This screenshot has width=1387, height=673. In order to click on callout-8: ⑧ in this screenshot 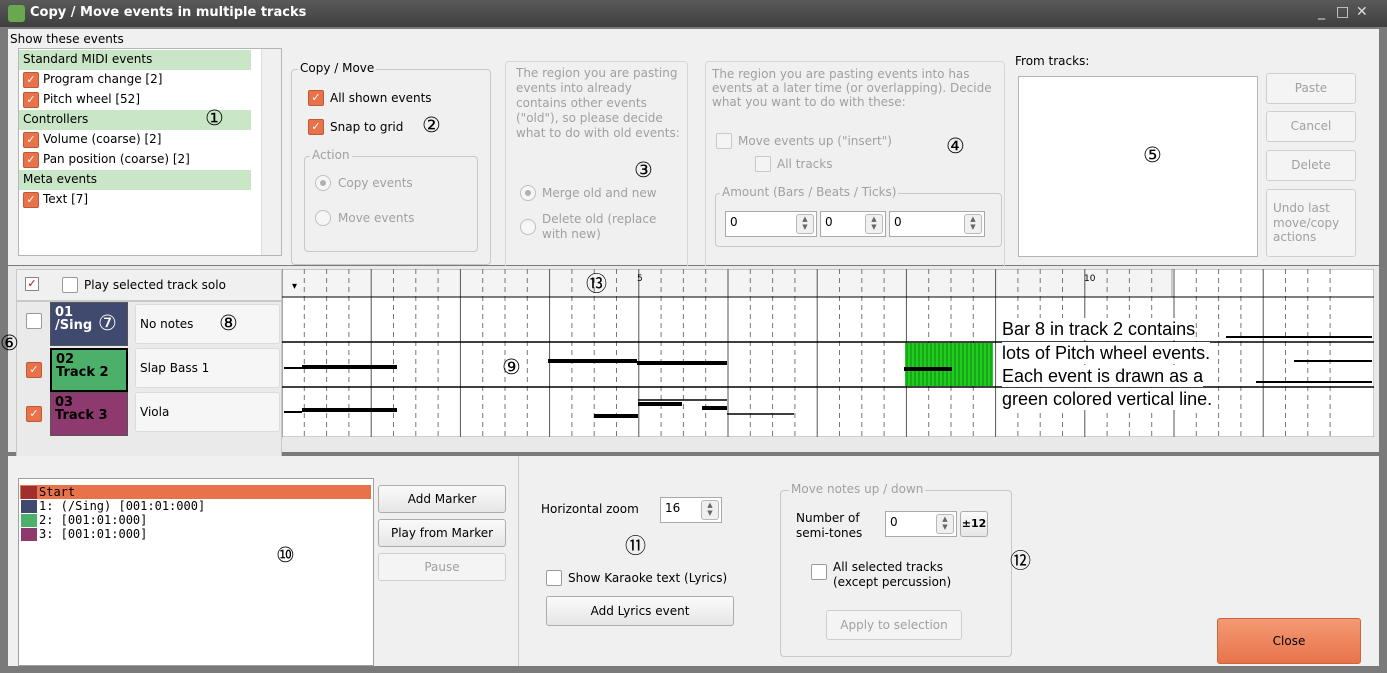, I will do `click(228, 323)`.